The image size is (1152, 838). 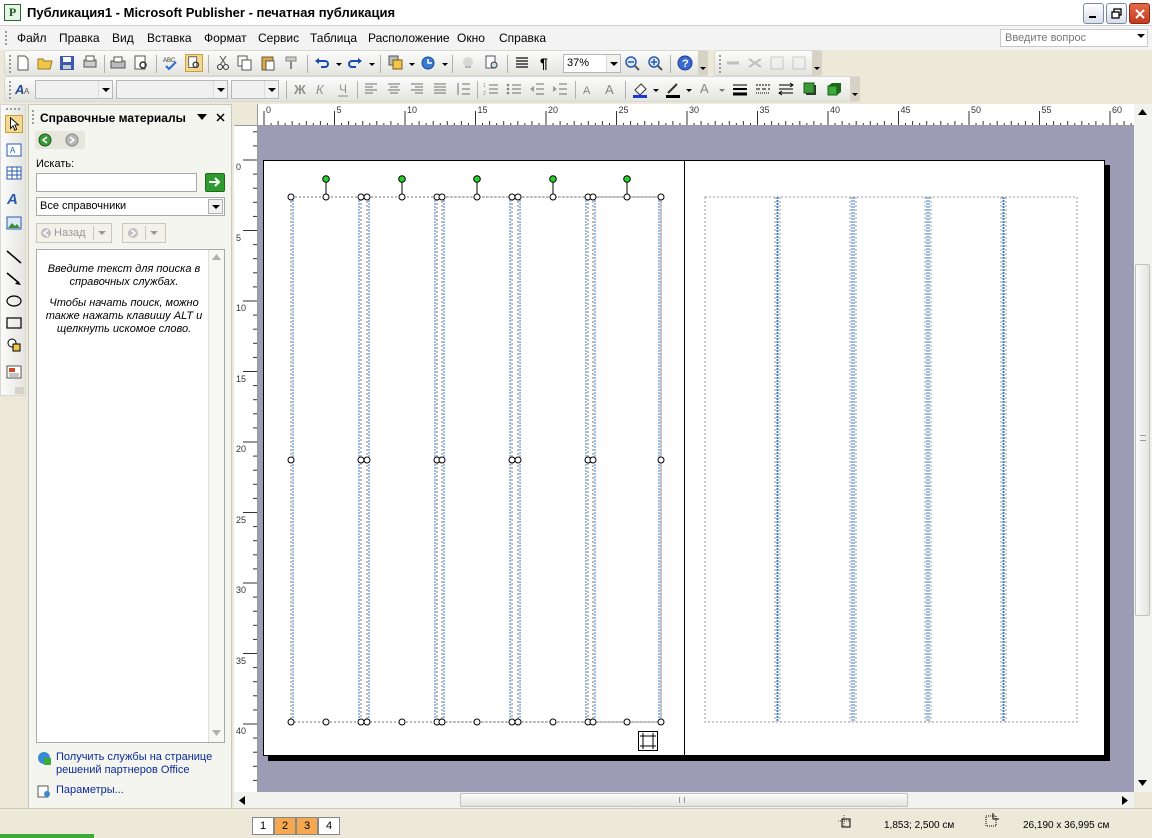 What do you see at coordinates (202, 117) in the screenshot?
I see `task-pane-menu-icon` at bounding box center [202, 117].